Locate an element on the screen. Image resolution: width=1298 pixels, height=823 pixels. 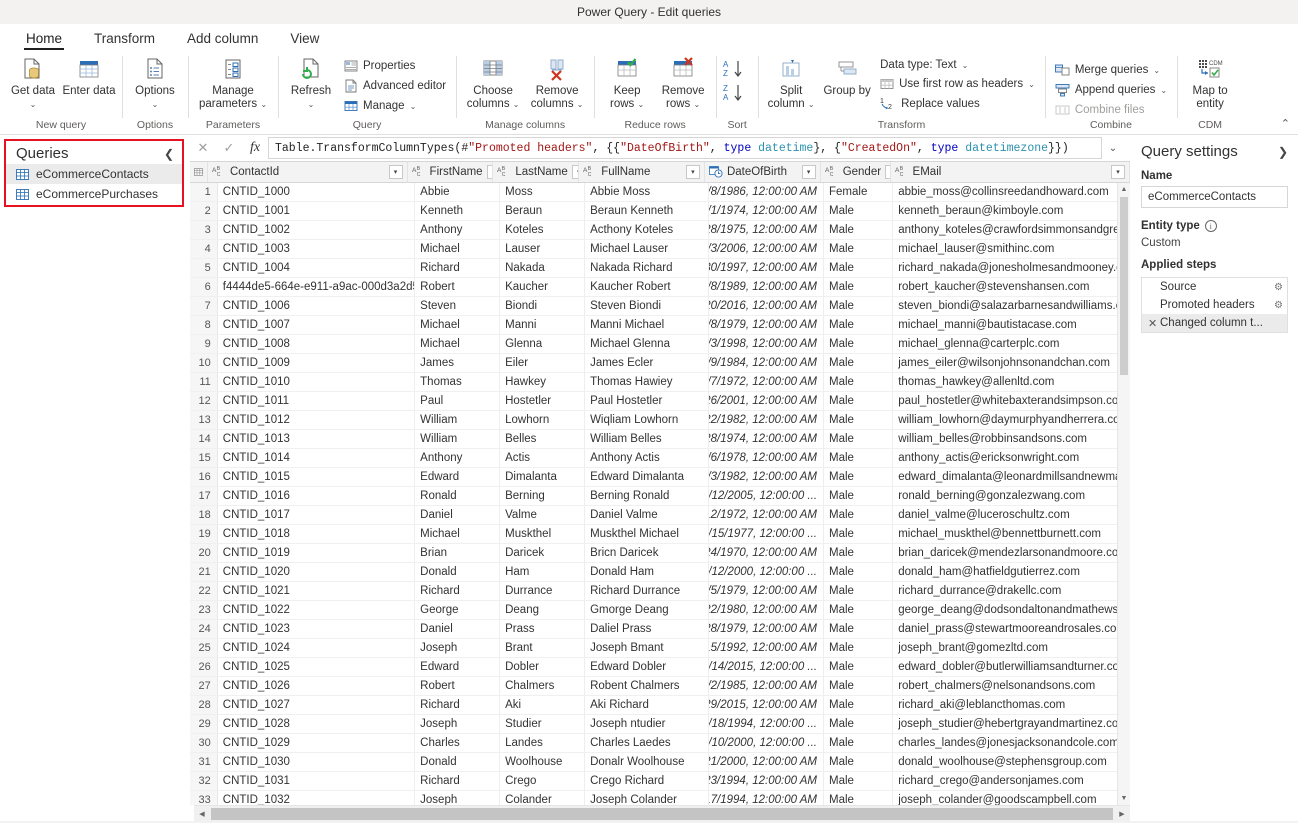
cell-firstname: George is located at coordinates (458, 609).